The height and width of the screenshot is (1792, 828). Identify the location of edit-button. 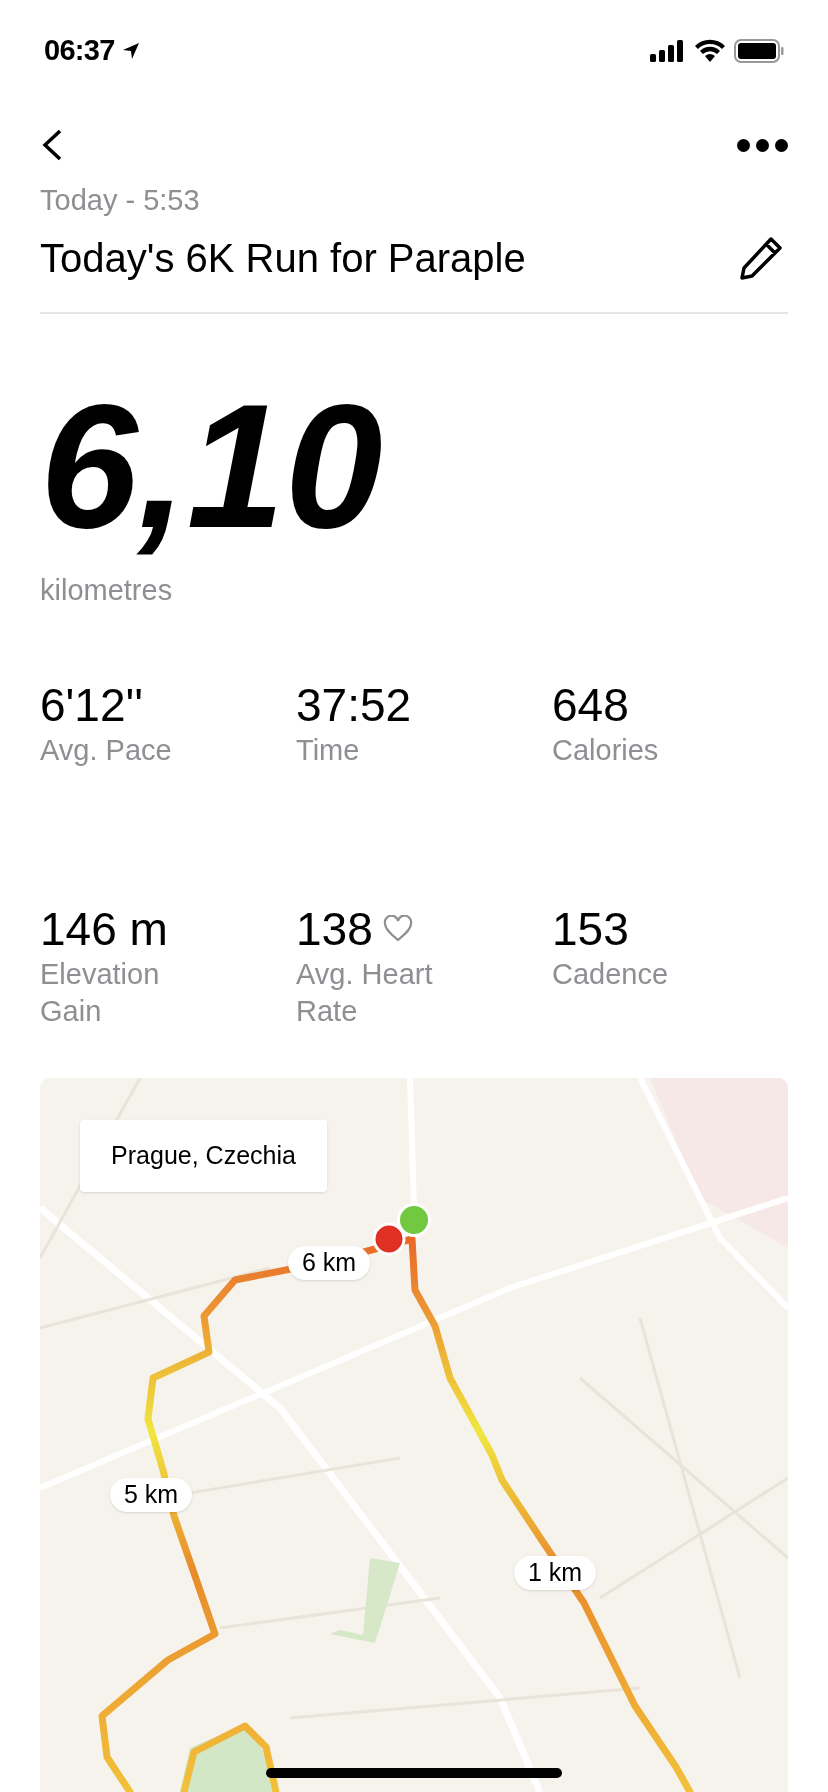
(761, 258).